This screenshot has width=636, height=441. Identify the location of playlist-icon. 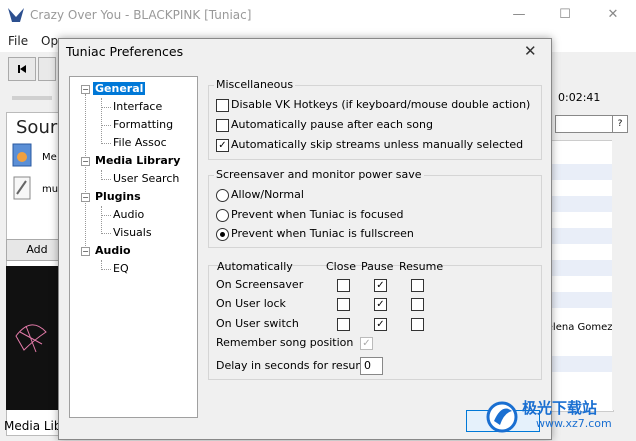
(22, 188).